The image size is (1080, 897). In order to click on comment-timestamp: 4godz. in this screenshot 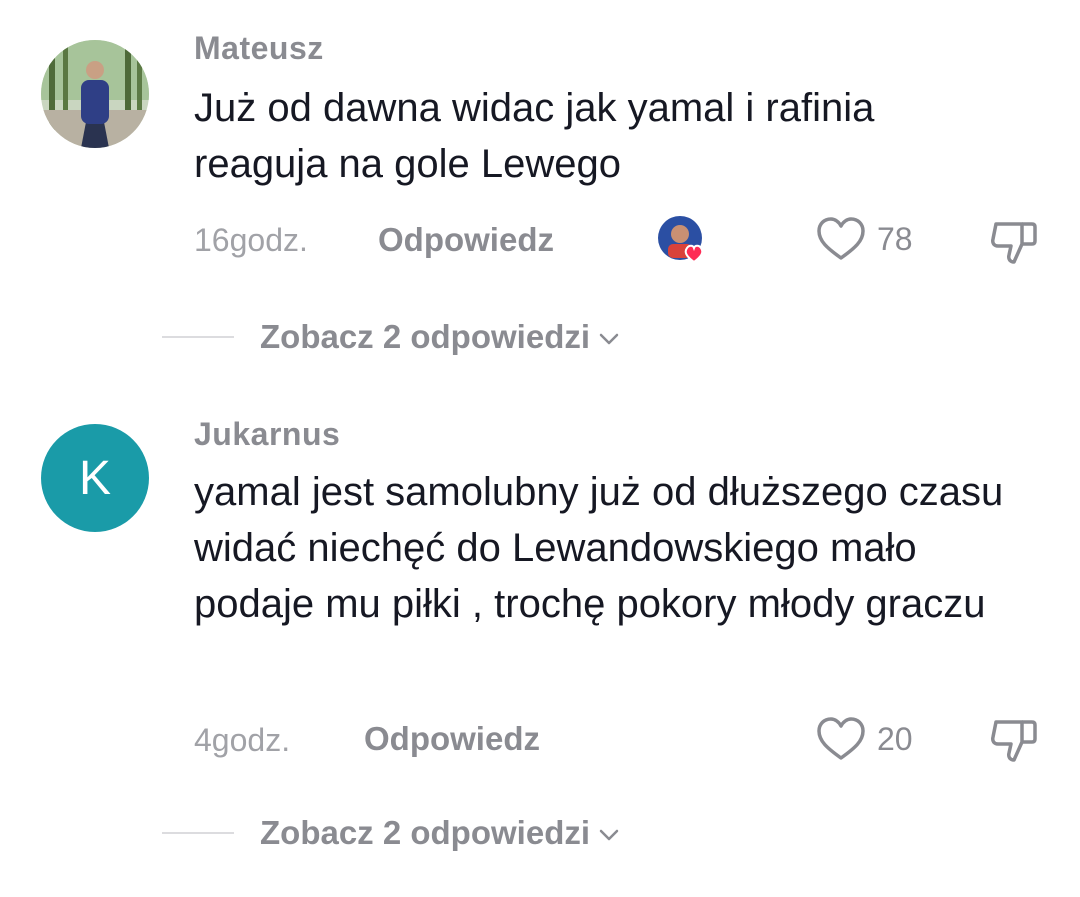, I will do `click(242, 740)`.